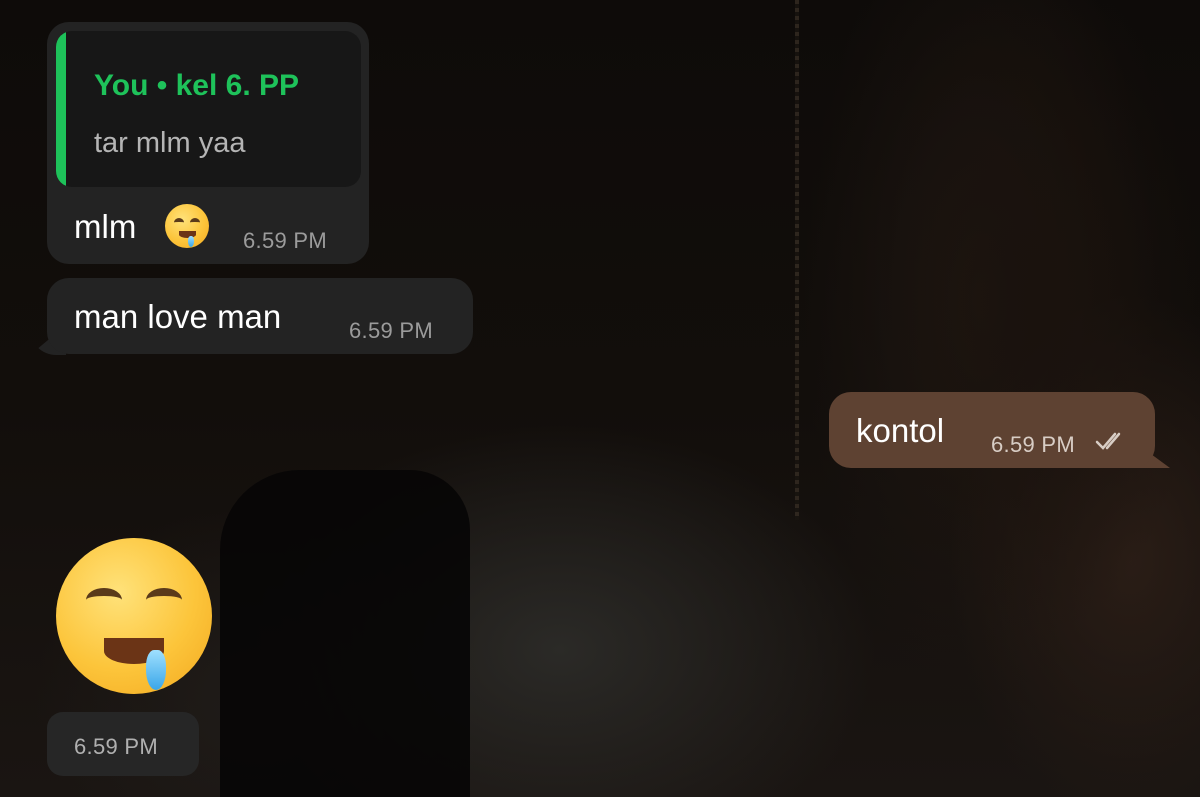 The height and width of the screenshot is (797, 1200). Describe the element at coordinates (345, 633) in the screenshot. I see `wallpaper-shadow` at that location.